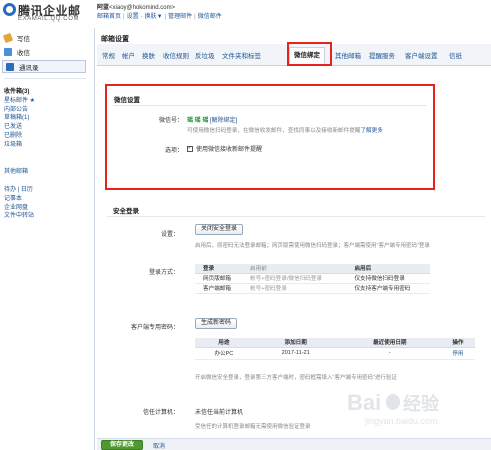 Image resolution: width=491 pixels, height=450 pixels. What do you see at coordinates (49, 19) in the screenshot?
I see `brand-domain: EXAMAIL.QQ.COM` at bounding box center [49, 19].